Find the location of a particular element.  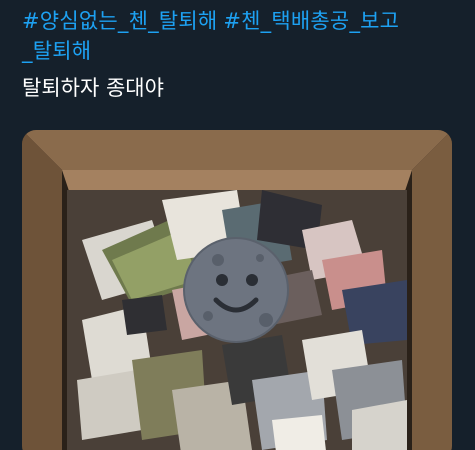

hashtag-block: #양심없는_첸_탈퇴해 #첸_택배총공_보고 _탈퇴해 is located at coordinates (237, 36).